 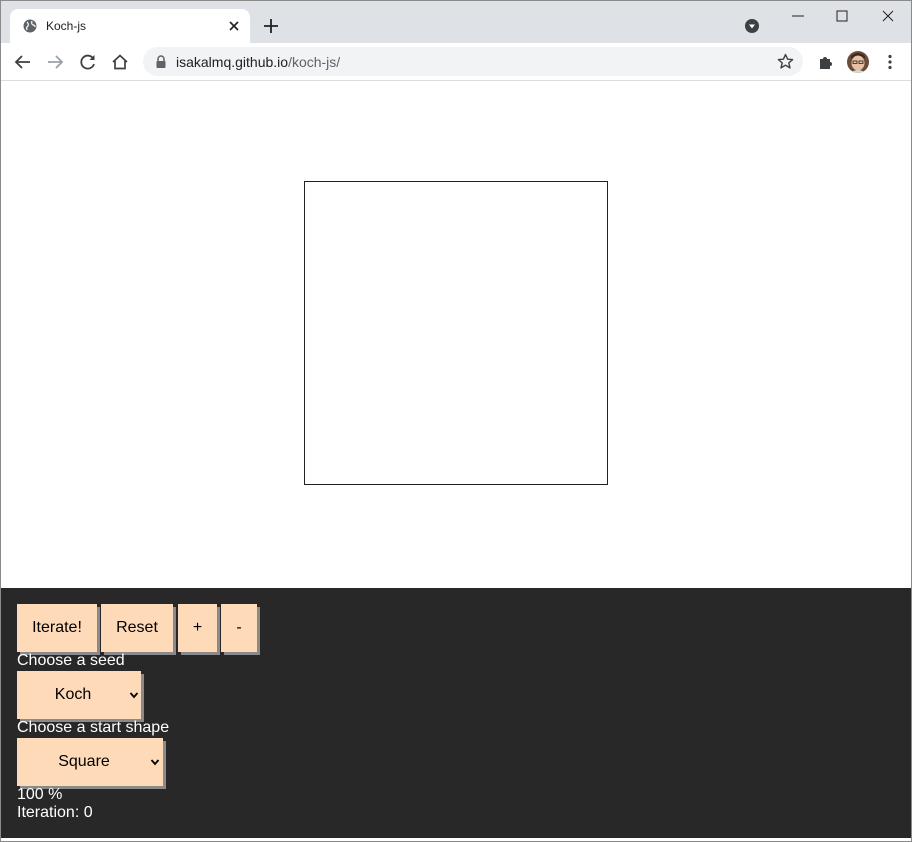 What do you see at coordinates (23, 62) in the screenshot?
I see `back-arrow-icon` at bounding box center [23, 62].